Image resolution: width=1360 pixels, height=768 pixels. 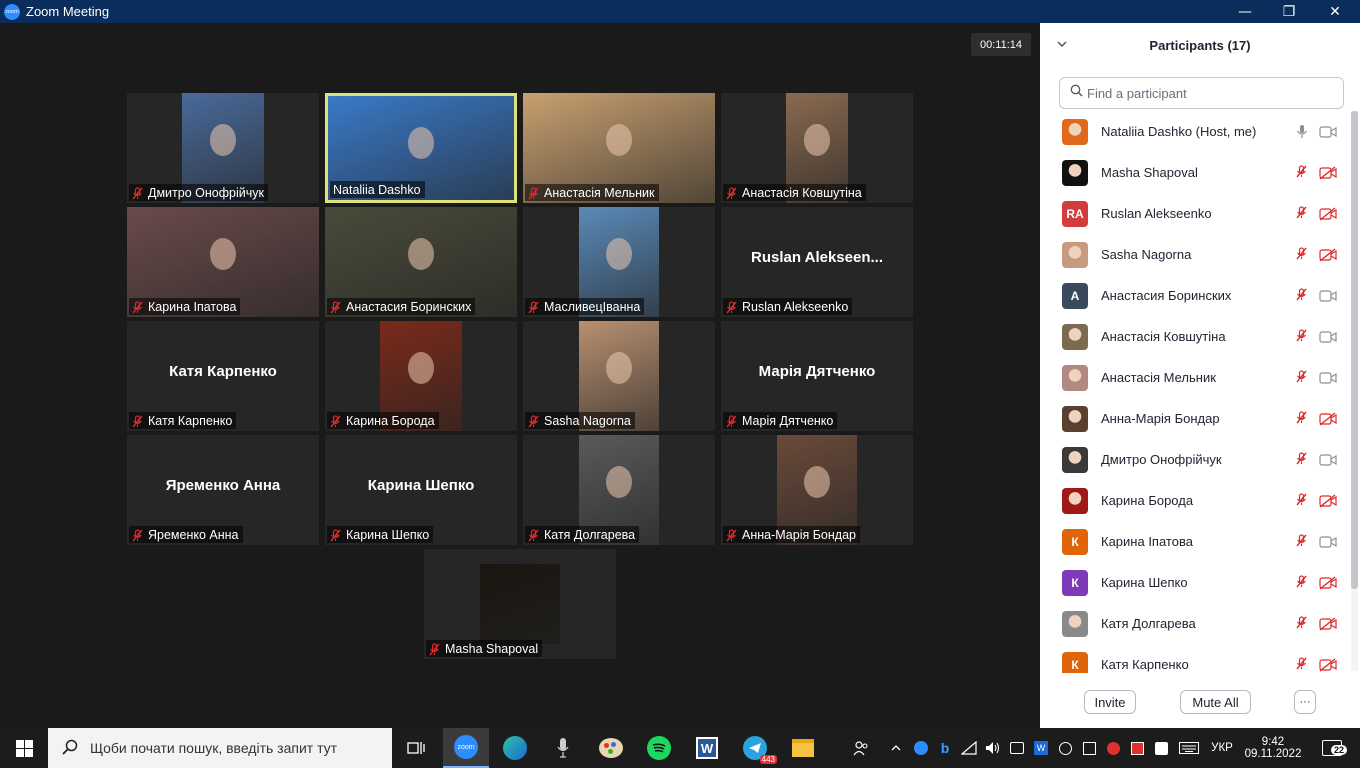 I want to click on participant-list-scrollbar, so click(x=1354, y=391).